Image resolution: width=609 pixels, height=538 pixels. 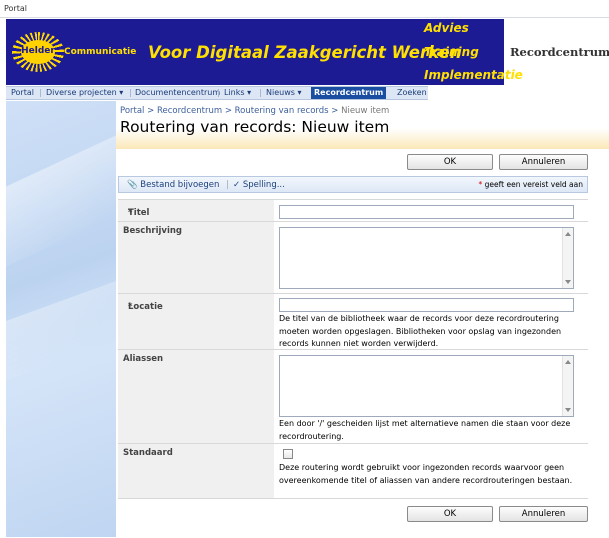 What do you see at coordinates (153, 231) in the screenshot?
I see `description-label: Beschrijving` at bounding box center [153, 231].